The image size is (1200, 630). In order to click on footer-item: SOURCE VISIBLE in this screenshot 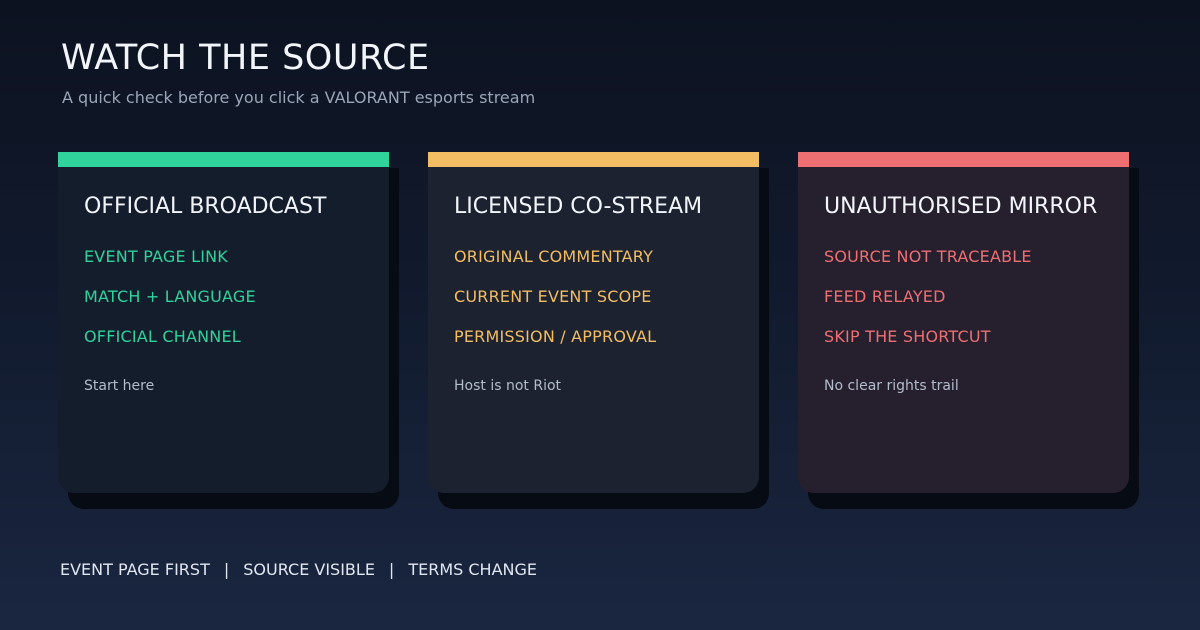, I will do `click(309, 569)`.